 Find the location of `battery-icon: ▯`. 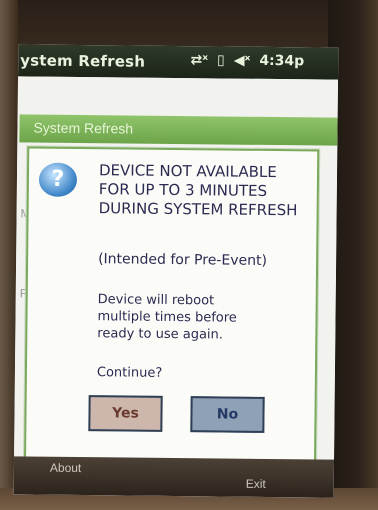

battery-icon: ▯ is located at coordinates (221, 60).